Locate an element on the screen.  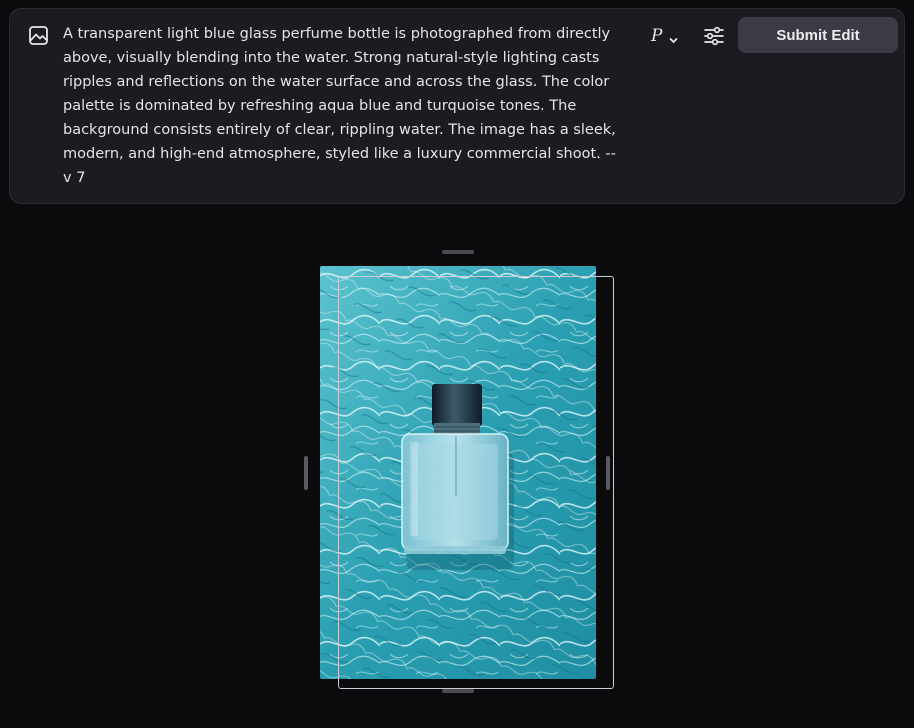
resize-handle-bottom is located at coordinates (458, 691).